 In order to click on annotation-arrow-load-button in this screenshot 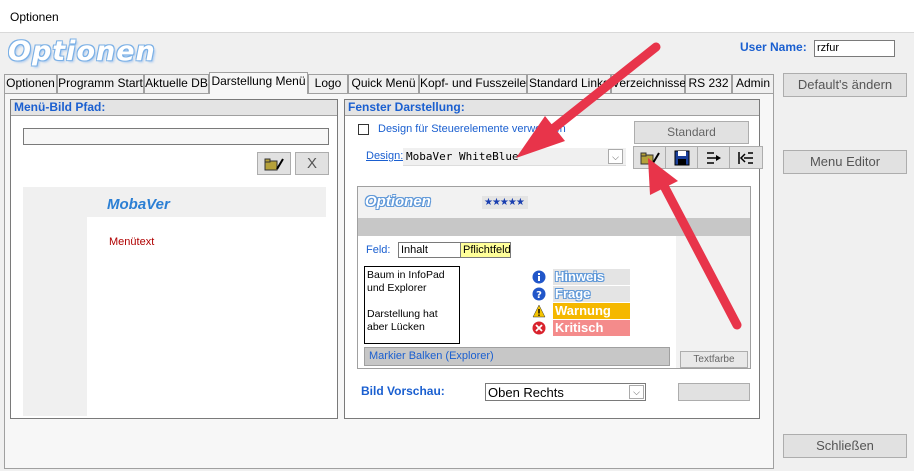, I will do `click(695, 244)`.